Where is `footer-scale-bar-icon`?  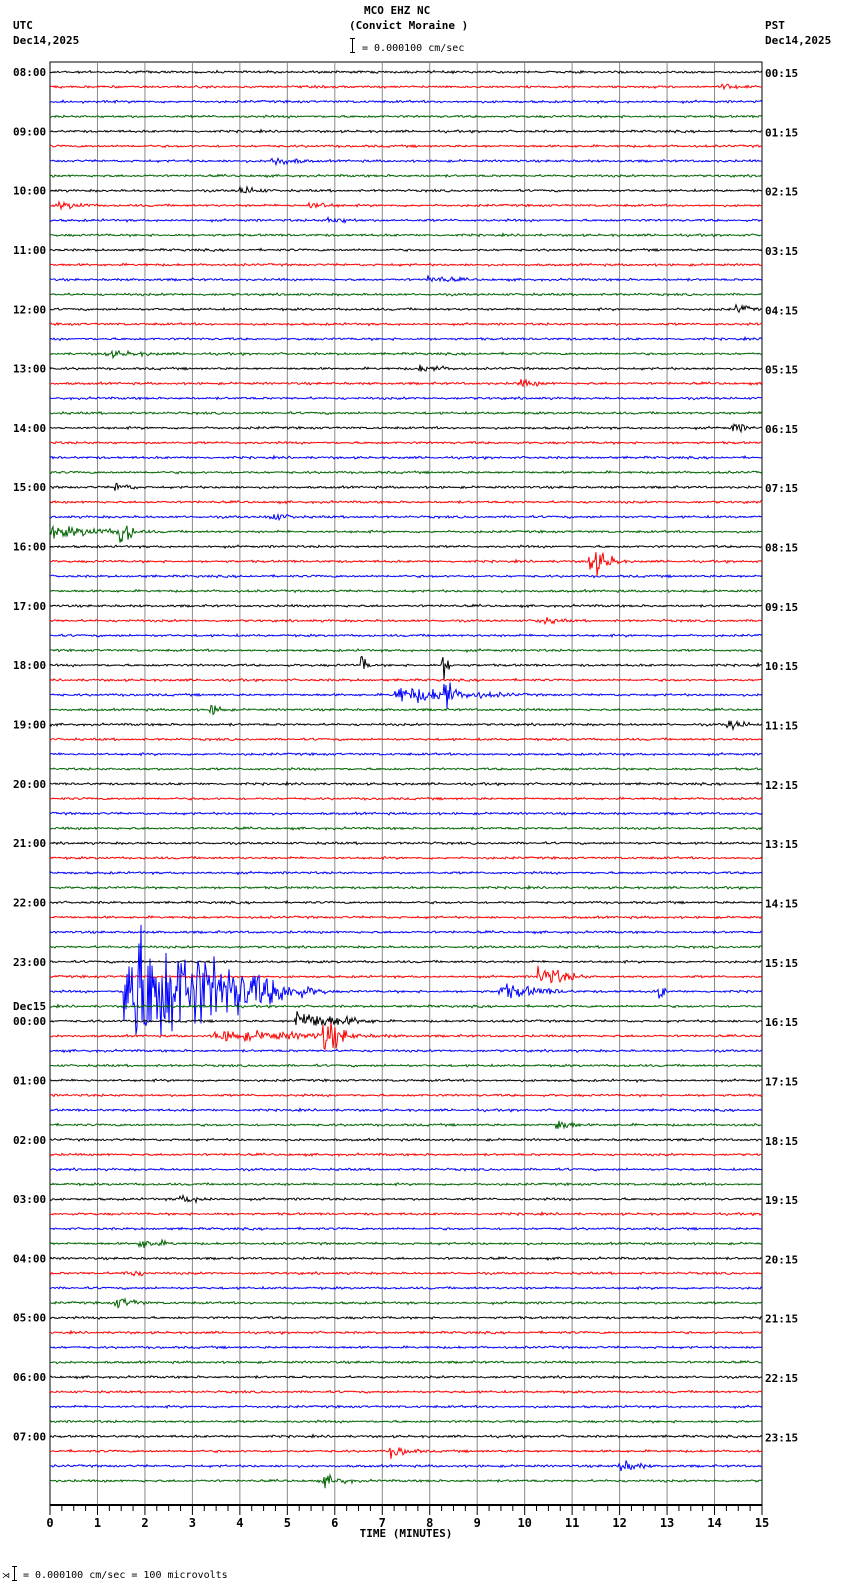
footer-scale-bar-icon is located at coordinates (14, 1573).